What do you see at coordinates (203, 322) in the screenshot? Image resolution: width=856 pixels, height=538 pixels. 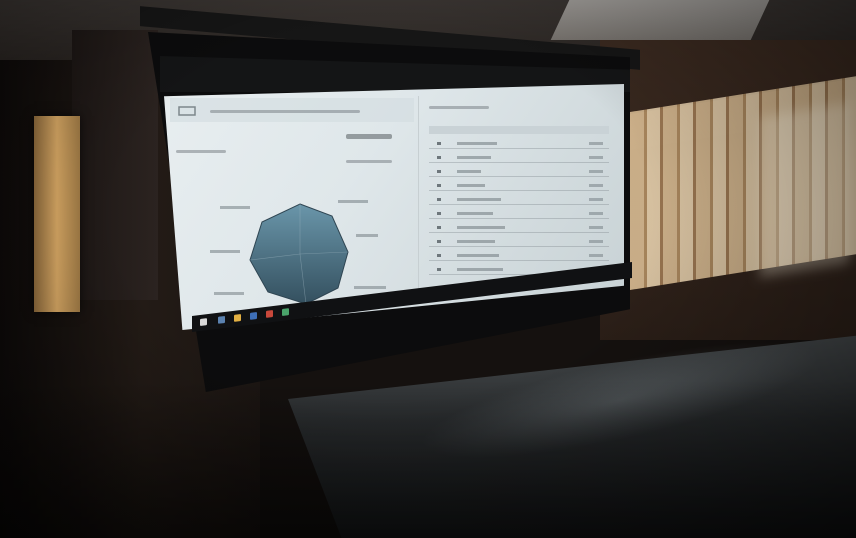 I see `taskbar-start-icon` at bounding box center [203, 322].